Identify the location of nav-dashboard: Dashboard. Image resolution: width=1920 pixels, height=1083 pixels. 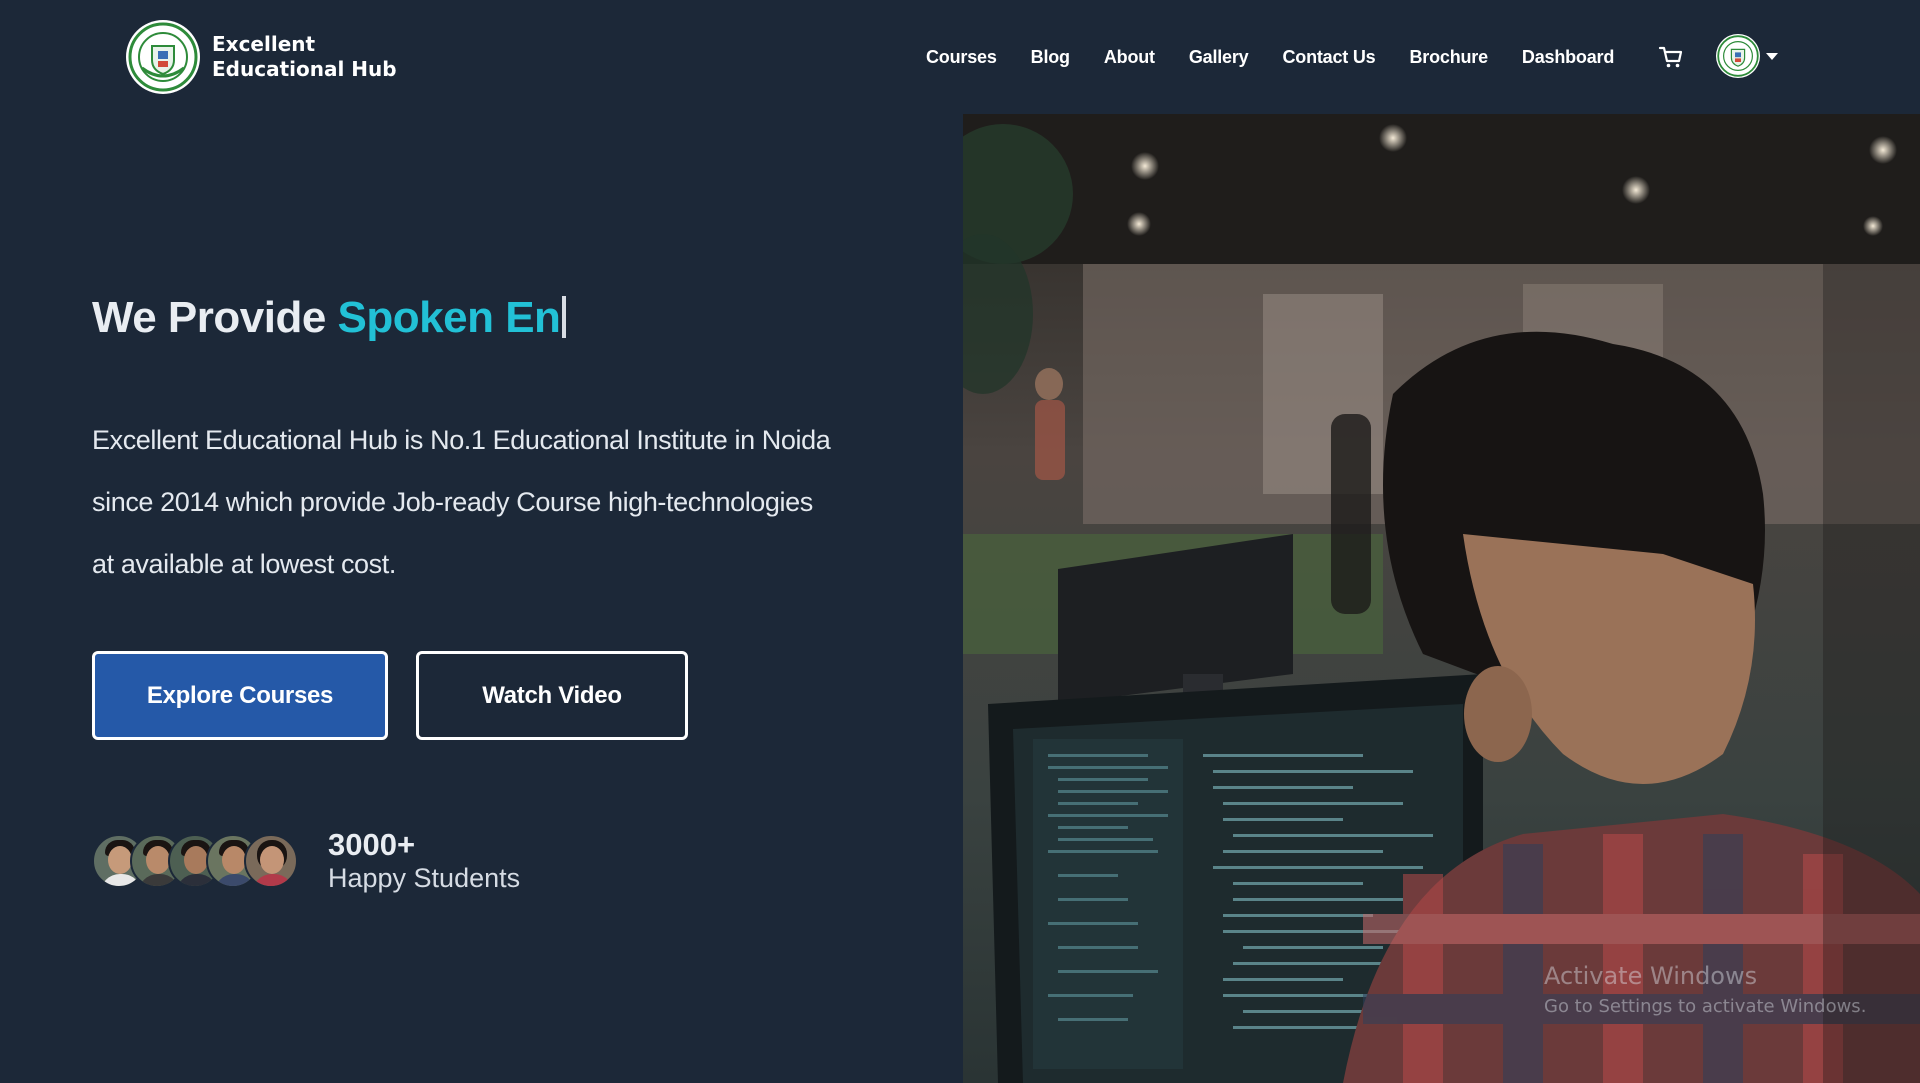
(1568, 57).